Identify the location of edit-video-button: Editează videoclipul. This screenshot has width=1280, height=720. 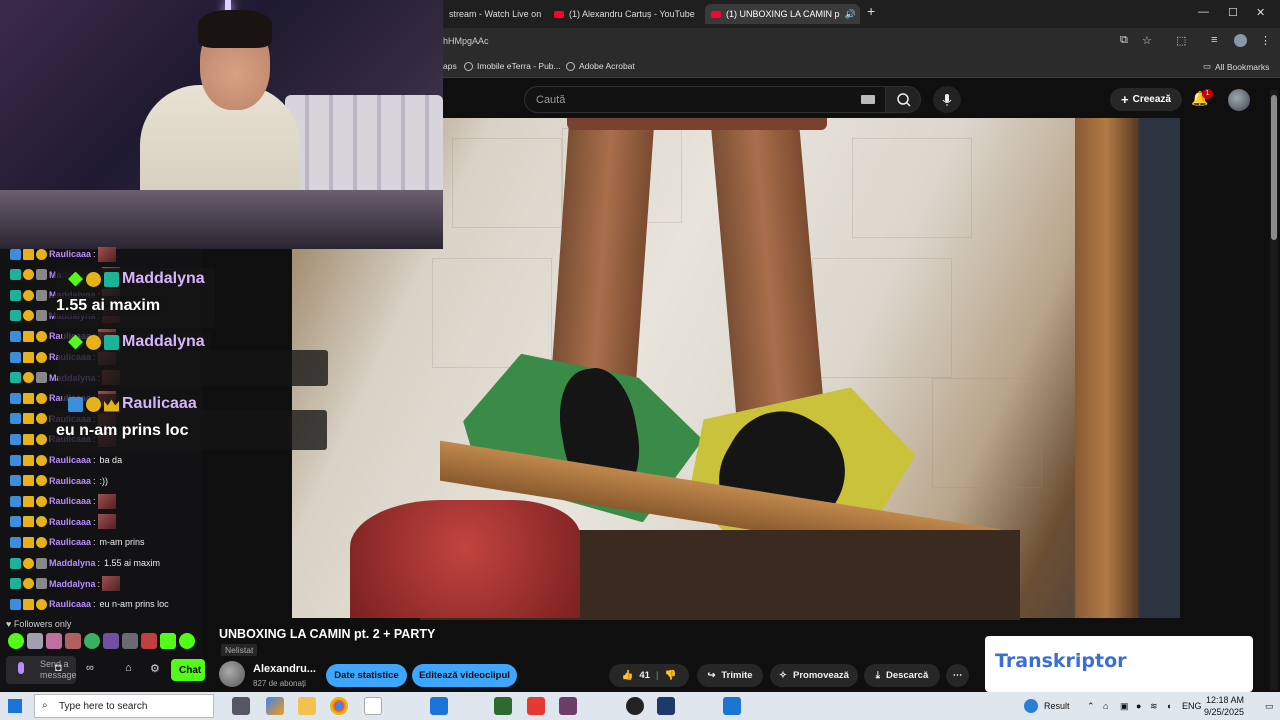
(464, 675).